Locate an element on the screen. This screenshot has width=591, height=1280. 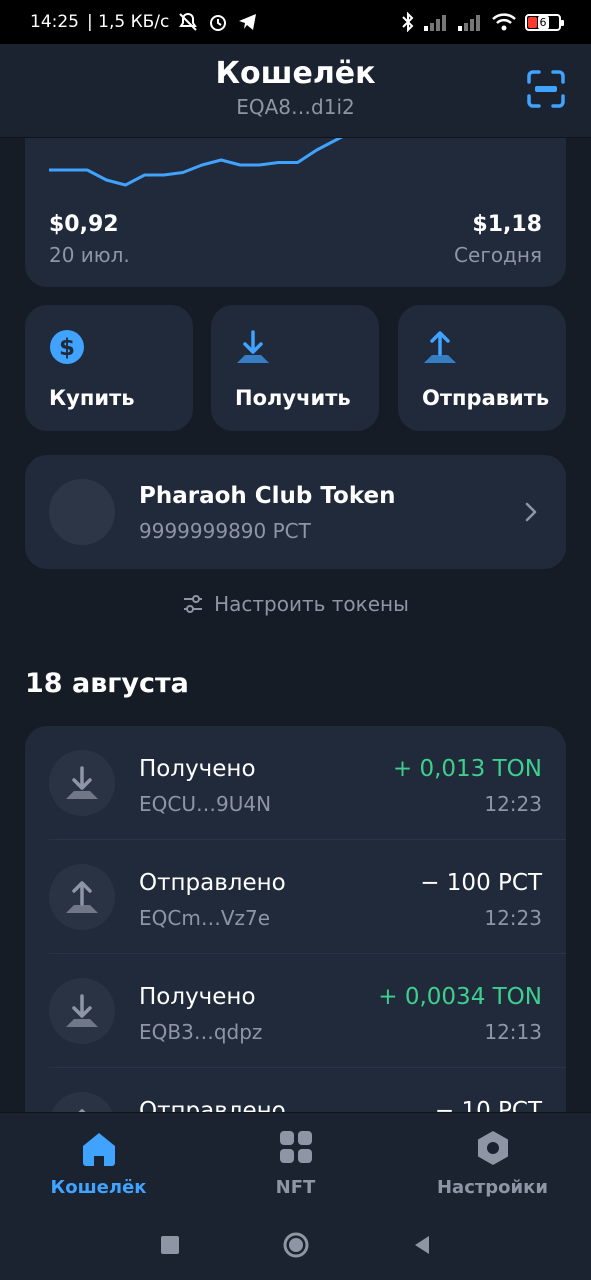
buy-button: $ Купить is located at coordinates (109, 368).